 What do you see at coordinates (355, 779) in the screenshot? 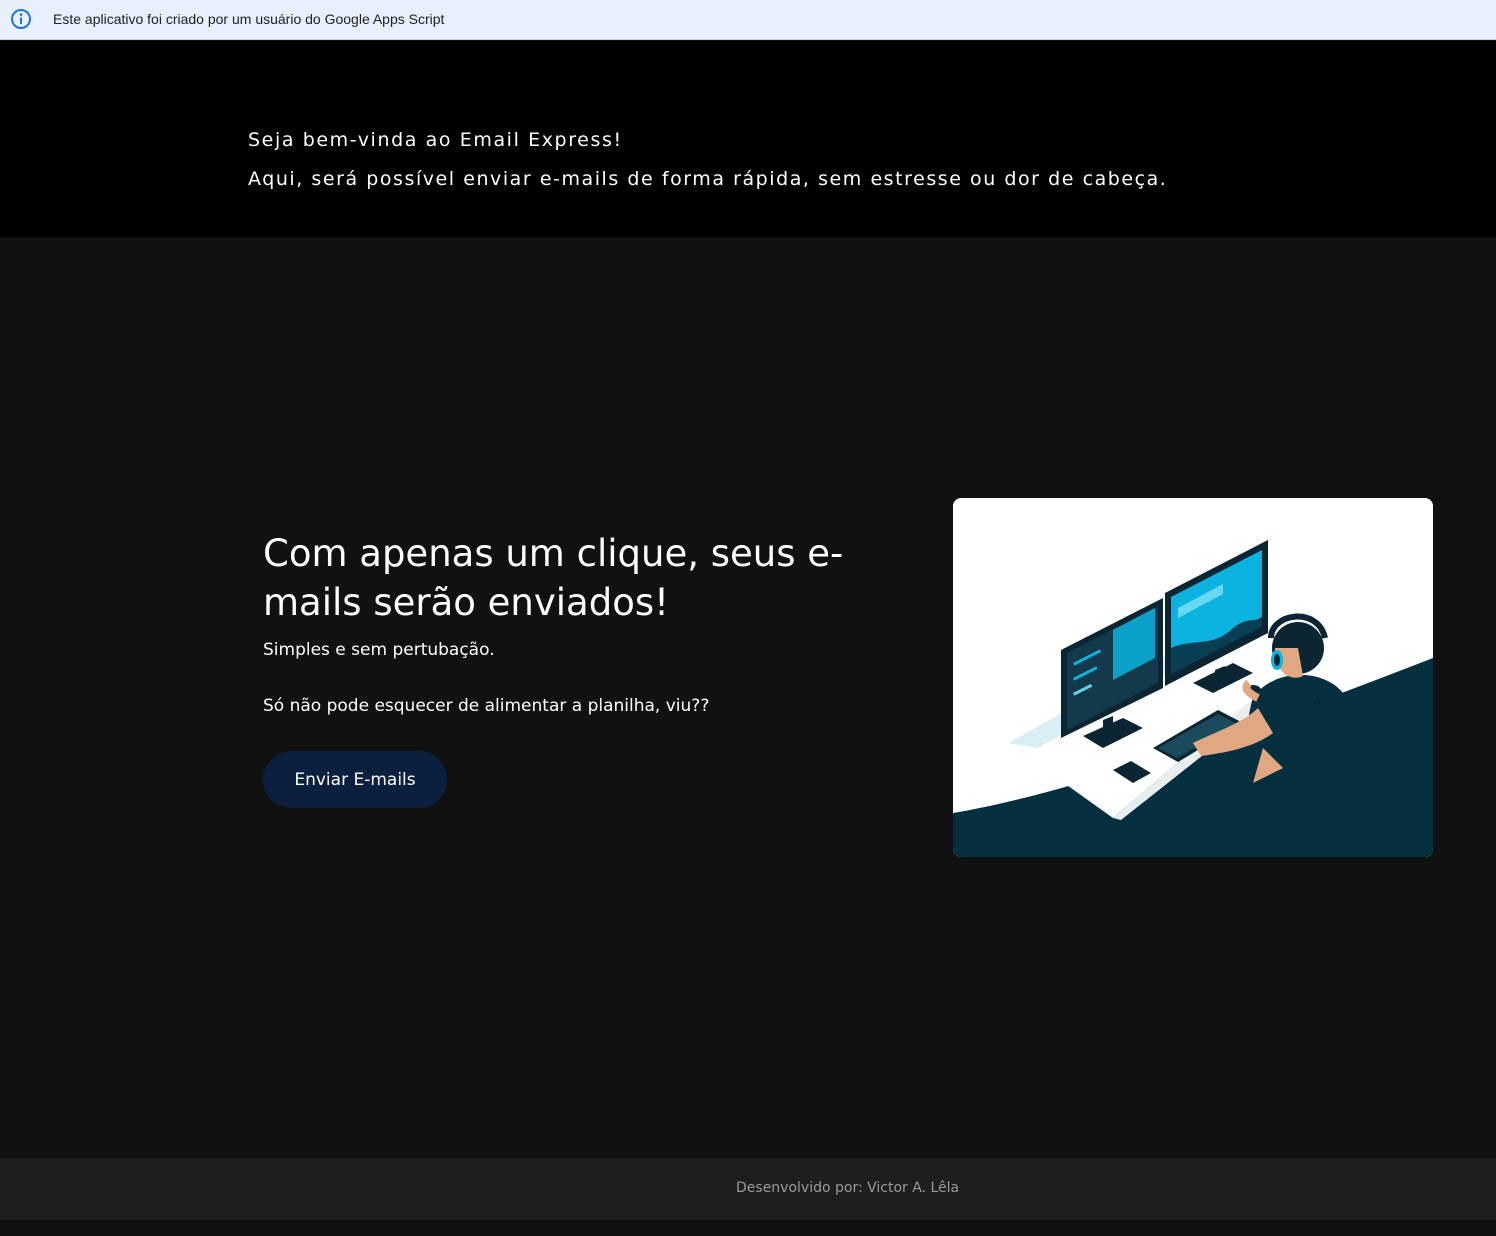
I see `send-emails-button: Enviar E-mails` at bounding box center [355, 779].